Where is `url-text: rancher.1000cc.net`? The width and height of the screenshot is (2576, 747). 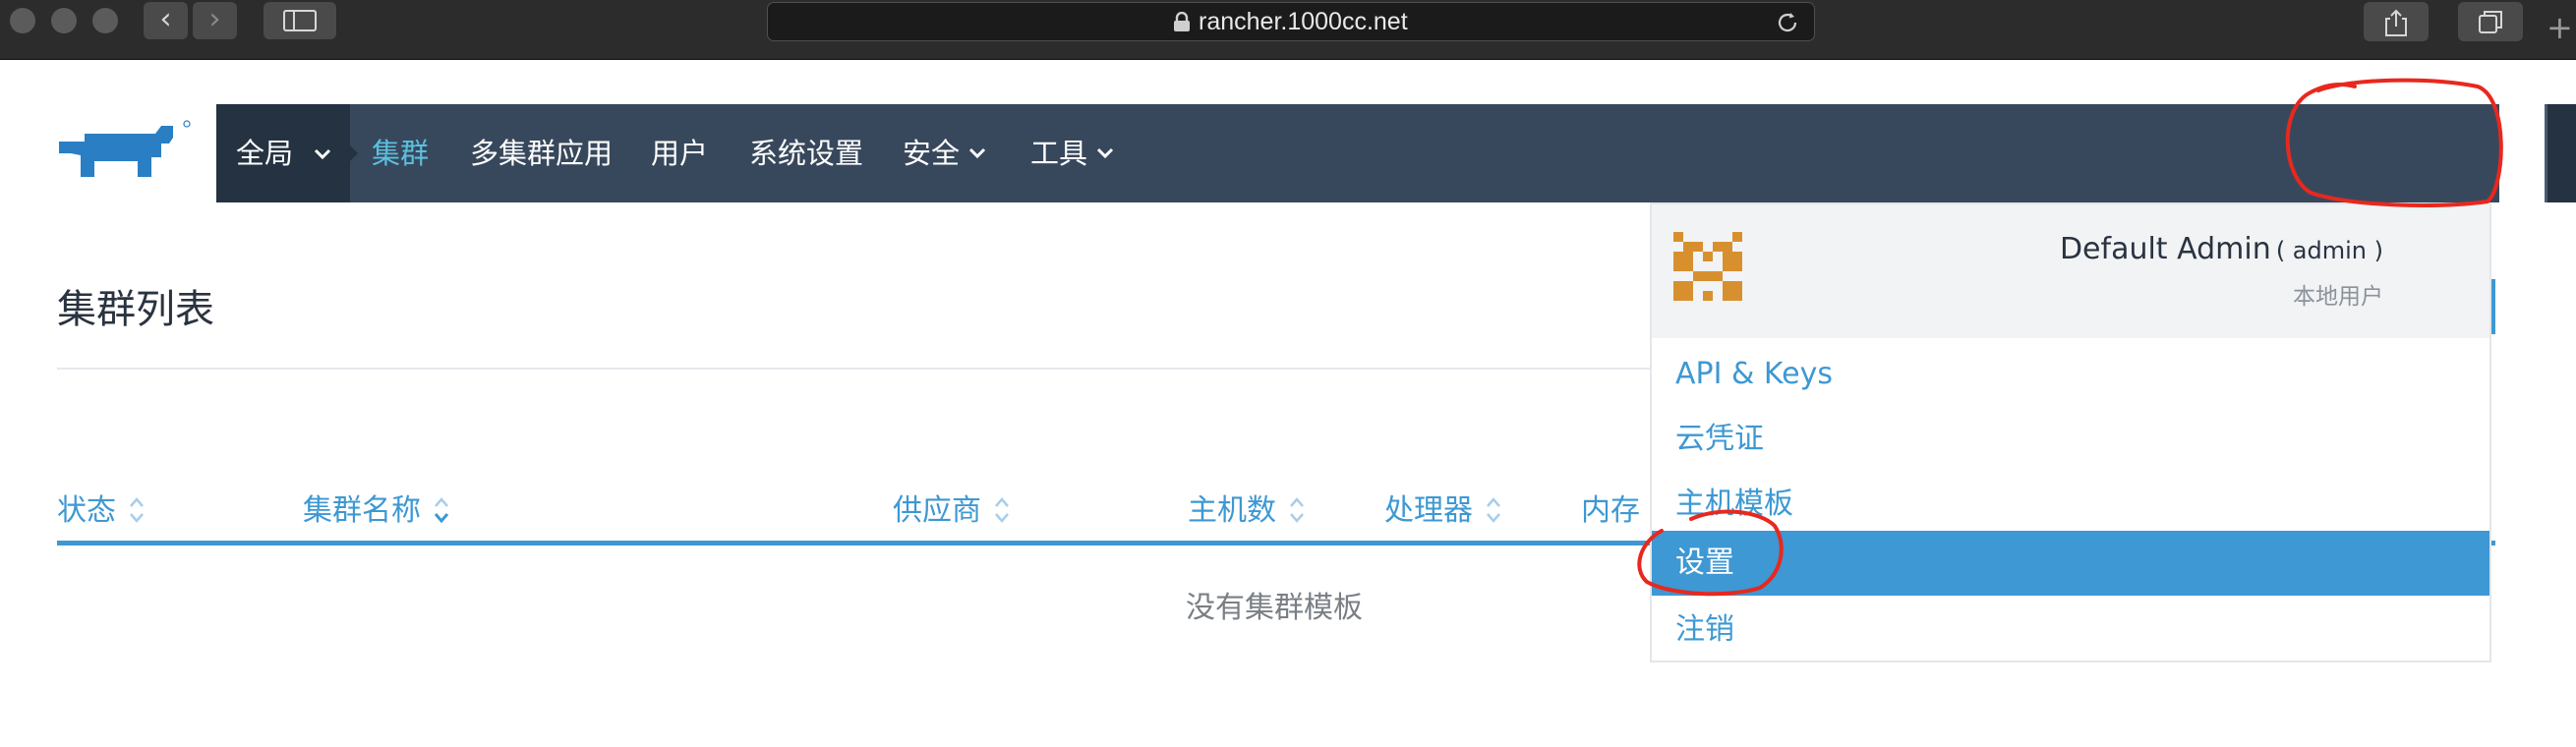
url-text: rancher.1000cc.net is located at coordinates (1303, 21).